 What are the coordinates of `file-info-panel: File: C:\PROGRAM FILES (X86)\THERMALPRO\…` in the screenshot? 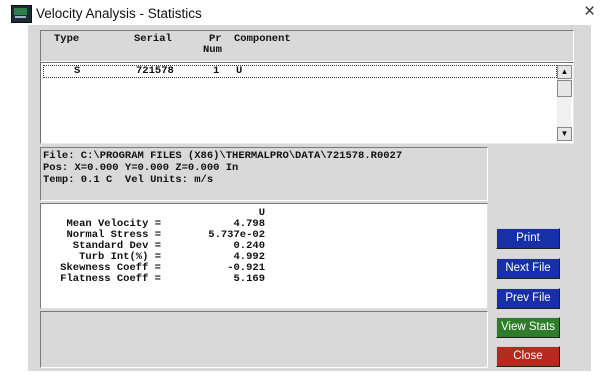 It's located at (264, 174).